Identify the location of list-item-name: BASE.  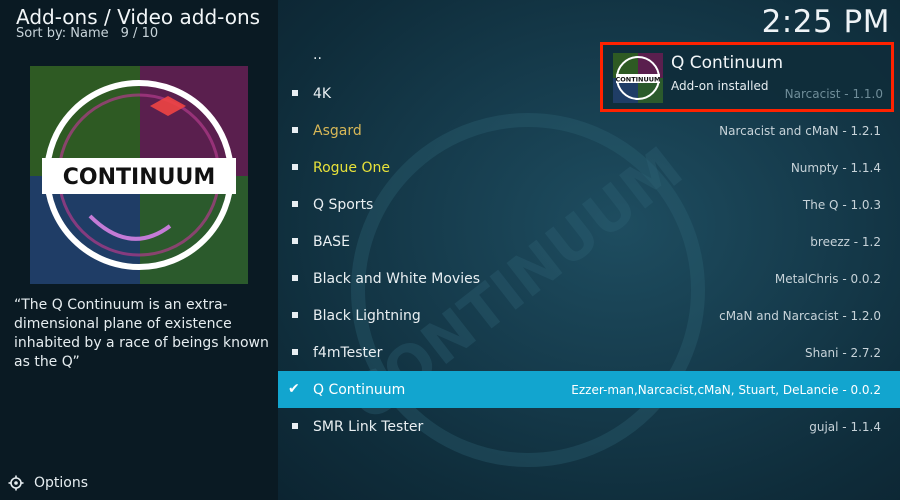
(331, 241).